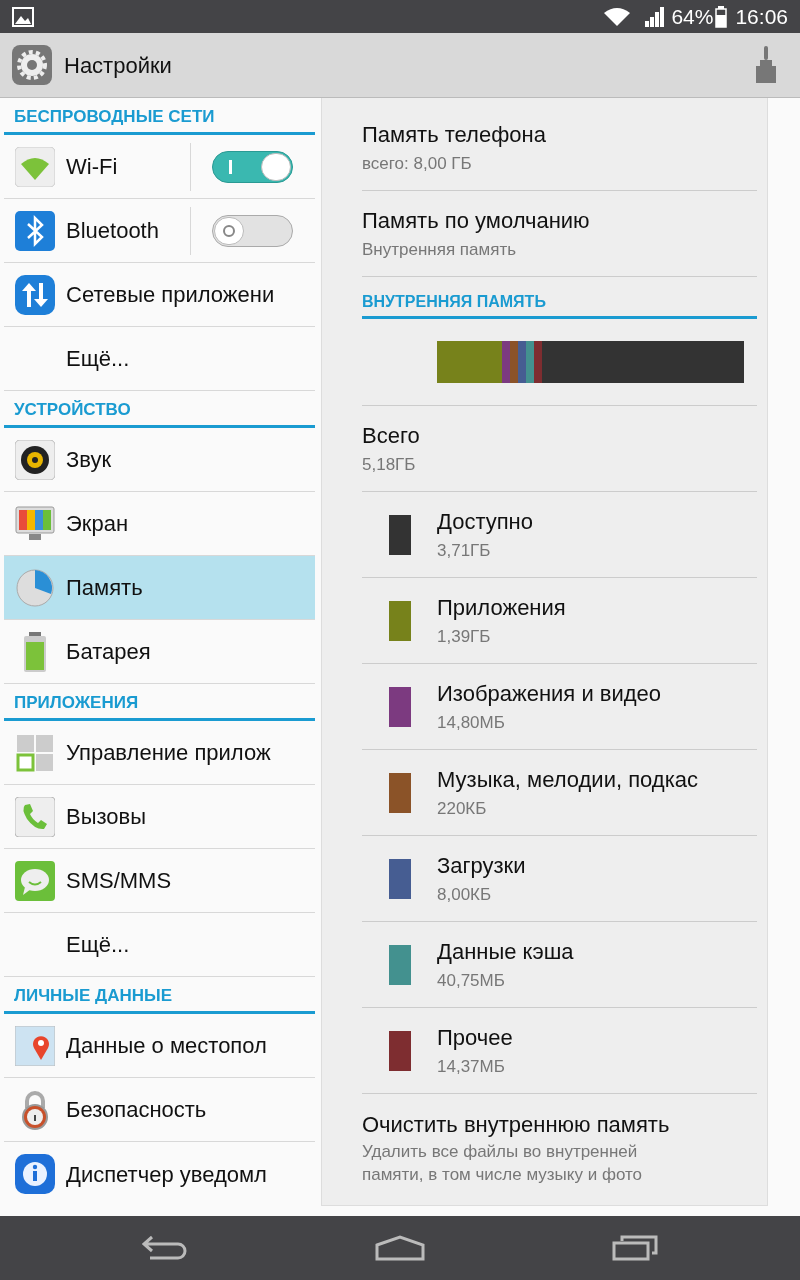 The height and width of the screenshot is (1280, 800). I want to click on section-header: ВНУТРЕННЯЯ ПАМЯТЬ, so click(559, 298).